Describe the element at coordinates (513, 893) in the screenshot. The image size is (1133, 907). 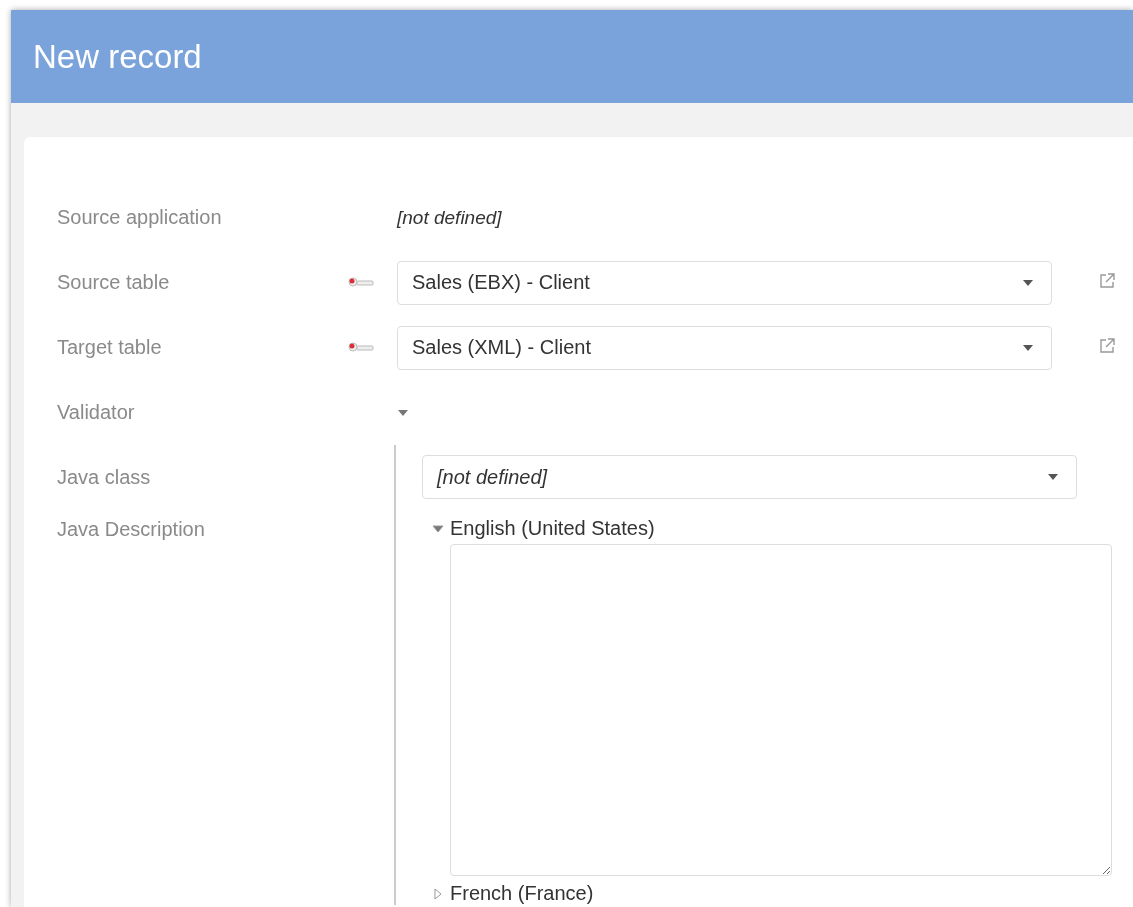
I see `language-toggle: French (France)` at that location.